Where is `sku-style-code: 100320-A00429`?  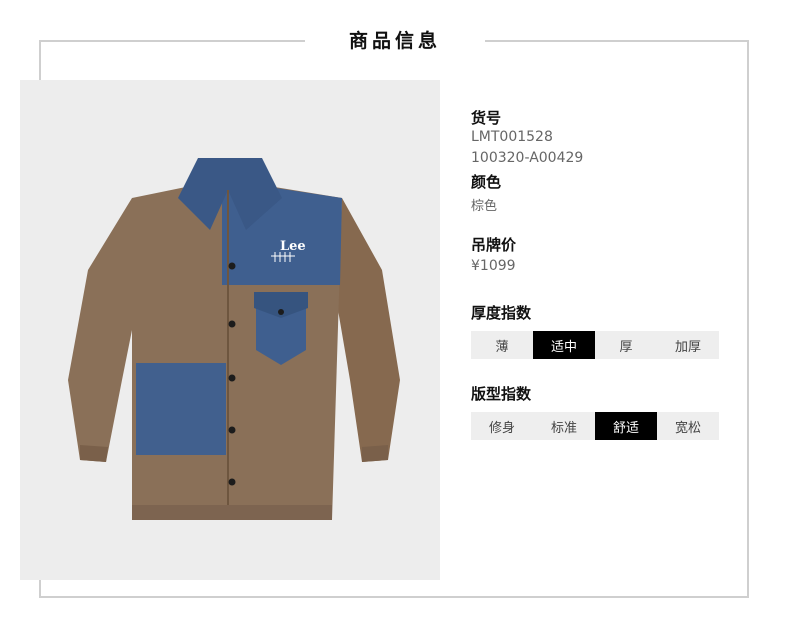
sku-style-code: 100320-A00429 is located at coordinates (527, 158).